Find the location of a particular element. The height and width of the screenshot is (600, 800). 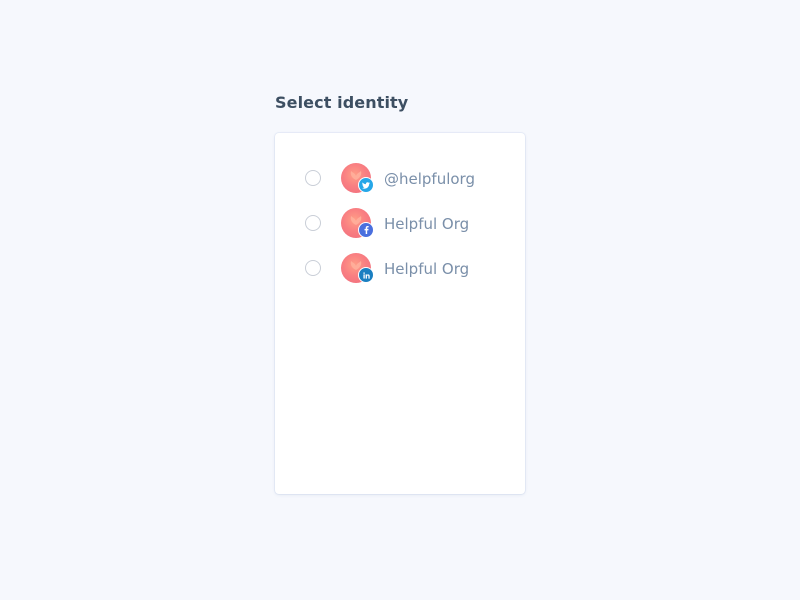

page-title: Select identity is located at coordinates (342, 102).